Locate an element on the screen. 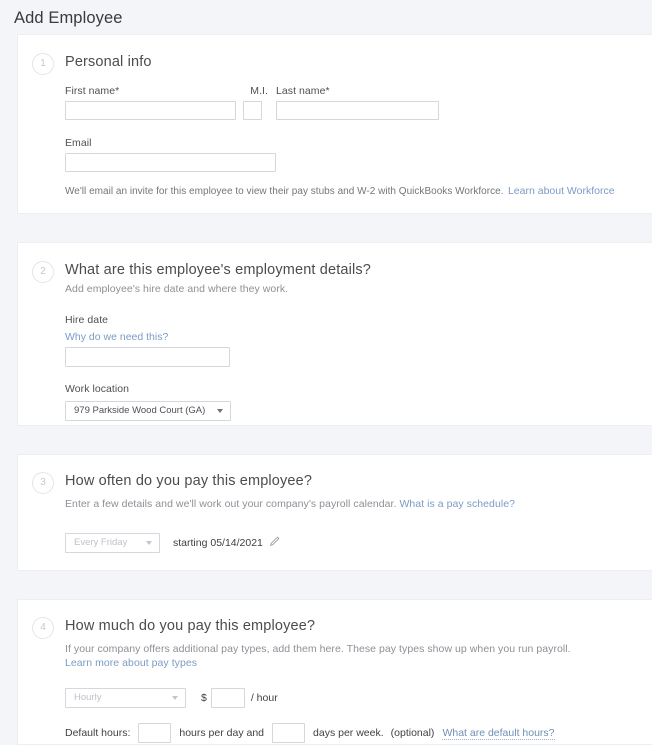 The width and height of the screenshot is (652, 745). page-title: Add Employee is located at coordinates (68, 18).